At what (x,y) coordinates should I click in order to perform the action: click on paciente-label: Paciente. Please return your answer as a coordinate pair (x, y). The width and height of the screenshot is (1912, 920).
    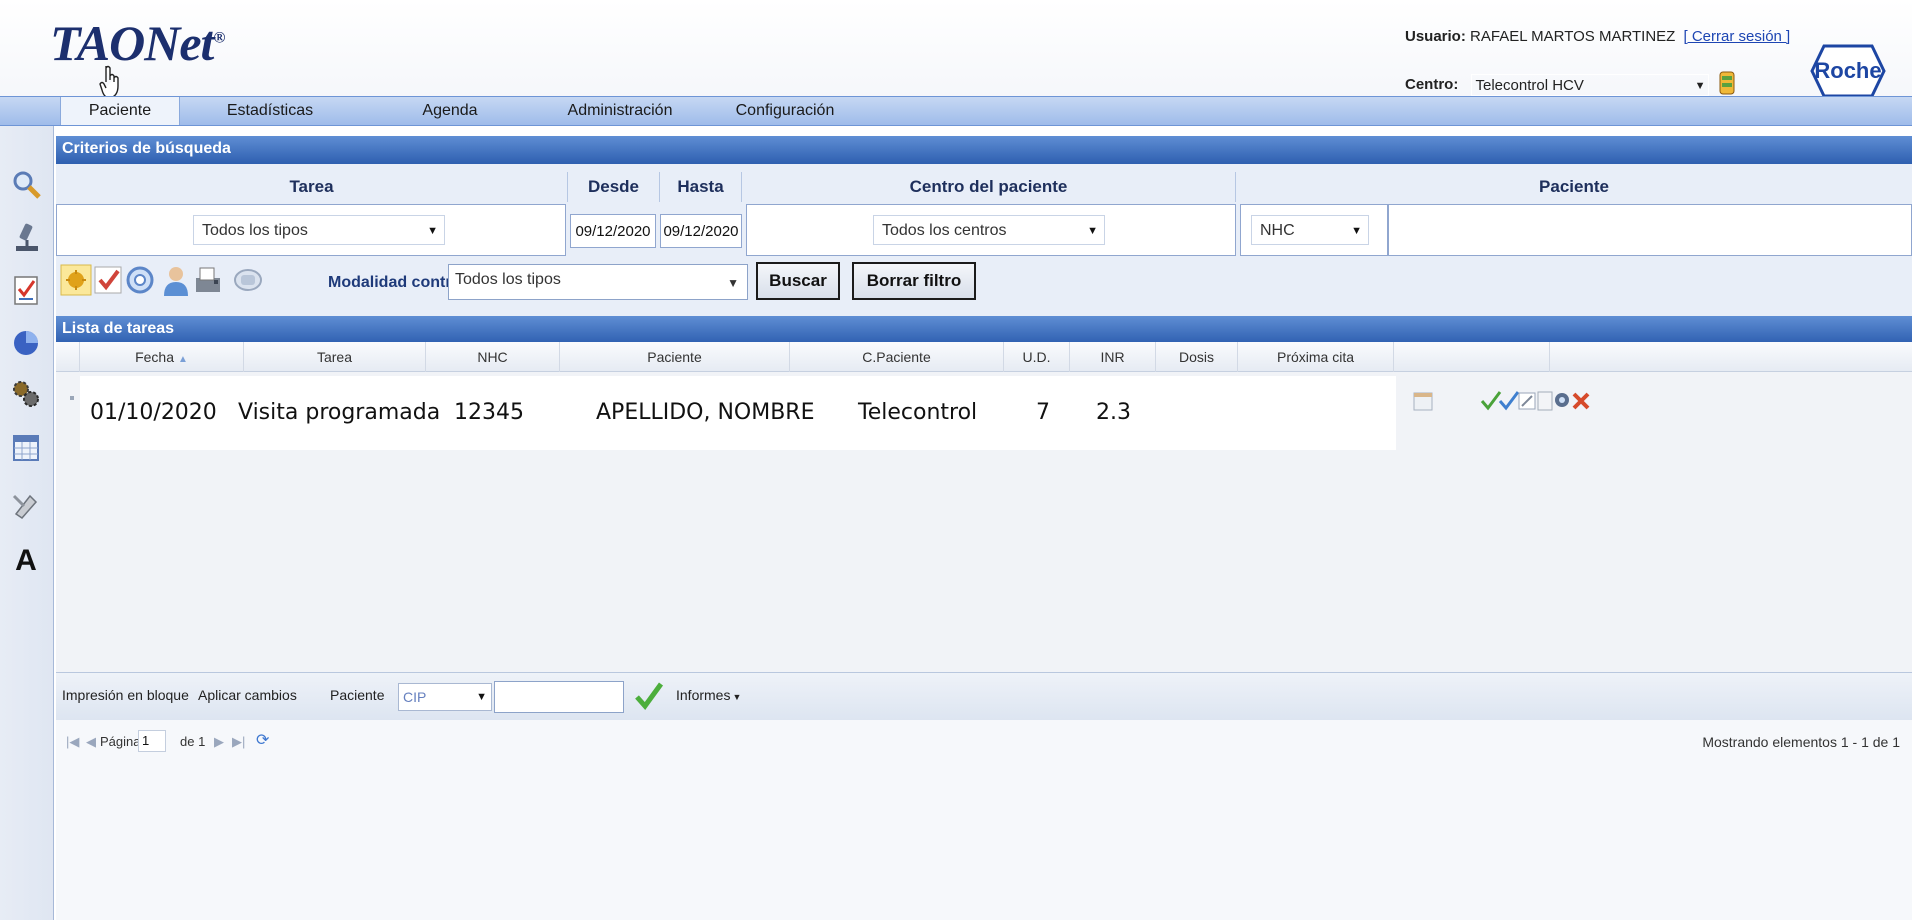
    Looking at the image, I should click on (357, 695).